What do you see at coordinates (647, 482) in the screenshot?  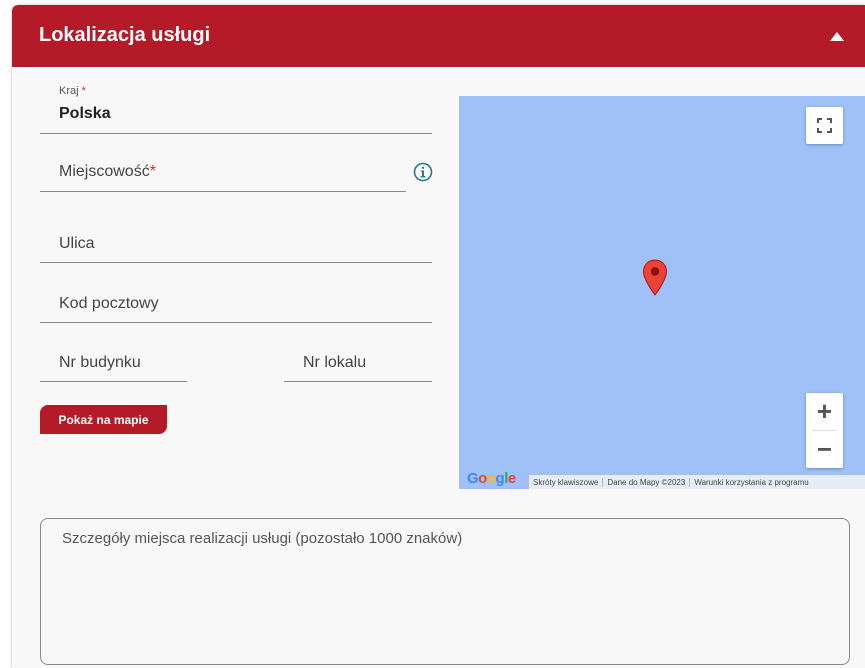 I see `map-data-text: Dane do Mapy ©2023` at bounding box center [647, 482].